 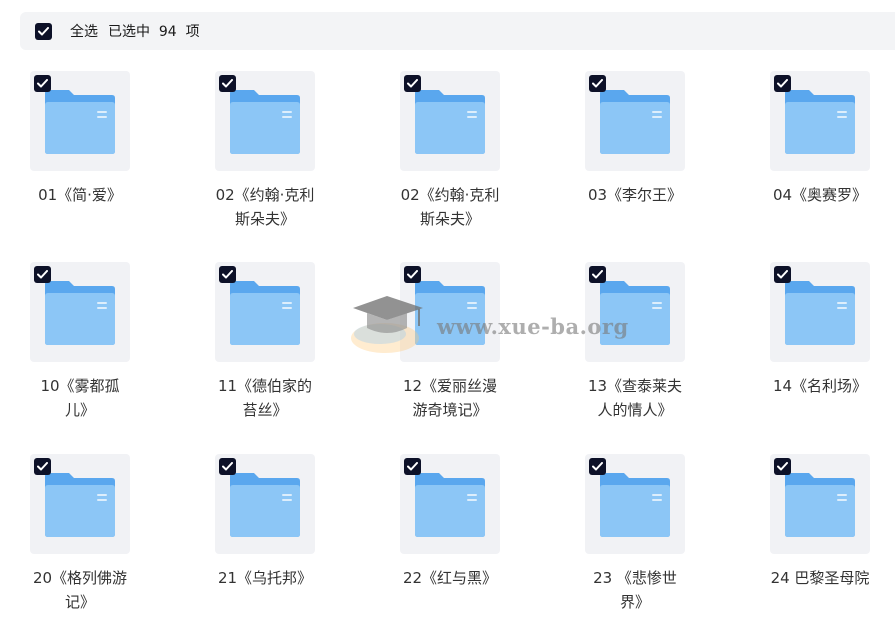 I want to click on folder-item: 22《红与黑》, so click(x=475, y=537).